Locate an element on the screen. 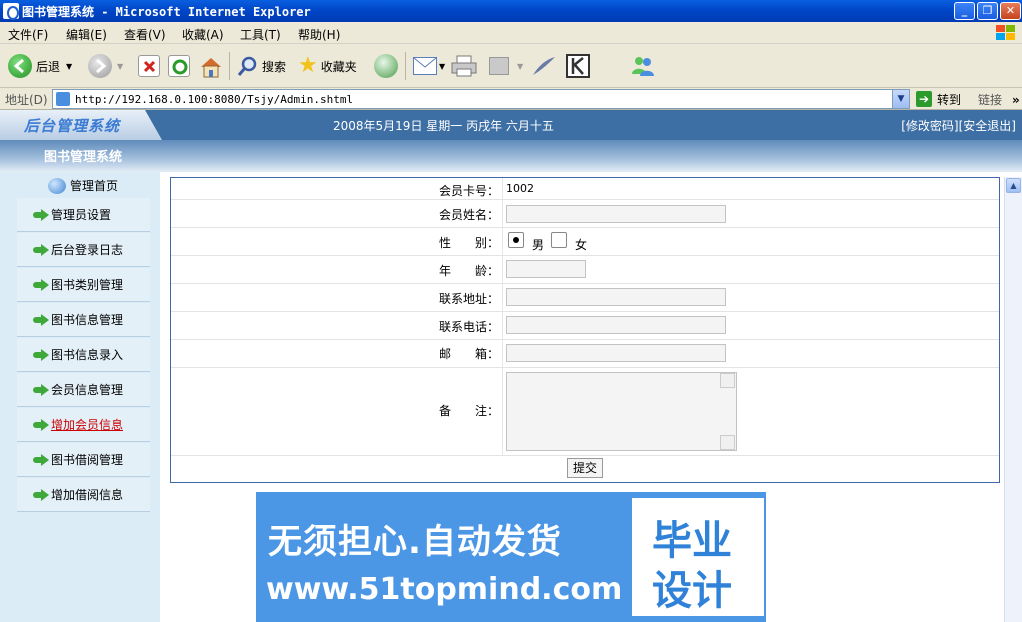 This screenshot has height=622, width=1022. sidebar-item-book-category: 图书类别管理 is located at coordinates (83, 285).